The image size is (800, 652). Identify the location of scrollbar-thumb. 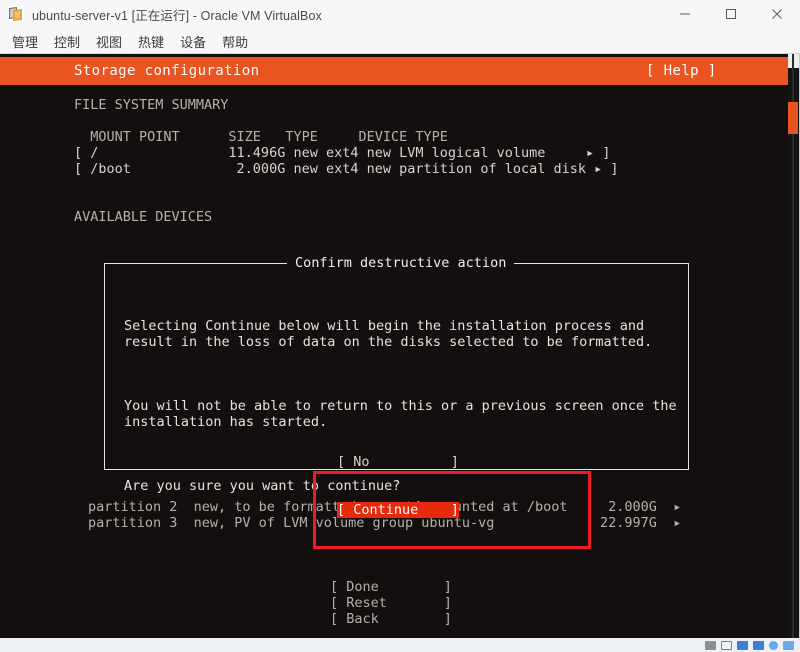
(793, 118).